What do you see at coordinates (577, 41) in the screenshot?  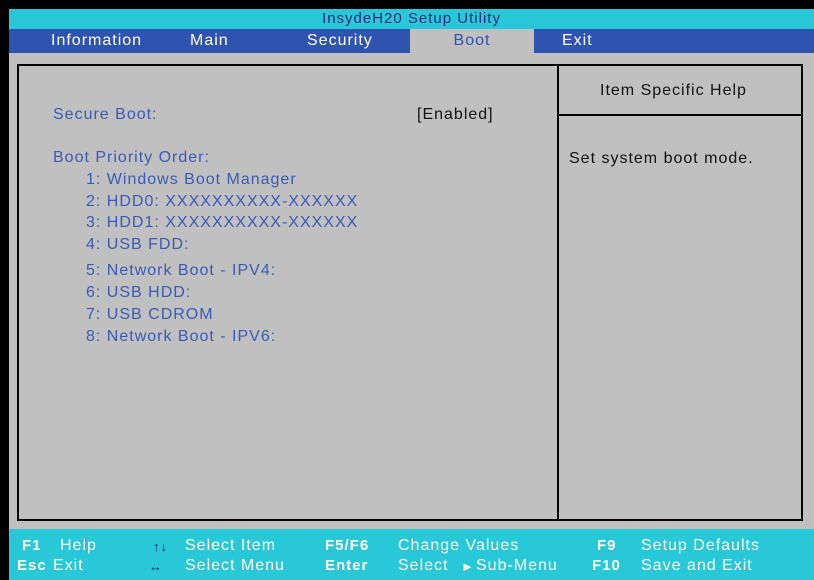 I see `menu-exit: Exit` at bounding box center [577, 41].